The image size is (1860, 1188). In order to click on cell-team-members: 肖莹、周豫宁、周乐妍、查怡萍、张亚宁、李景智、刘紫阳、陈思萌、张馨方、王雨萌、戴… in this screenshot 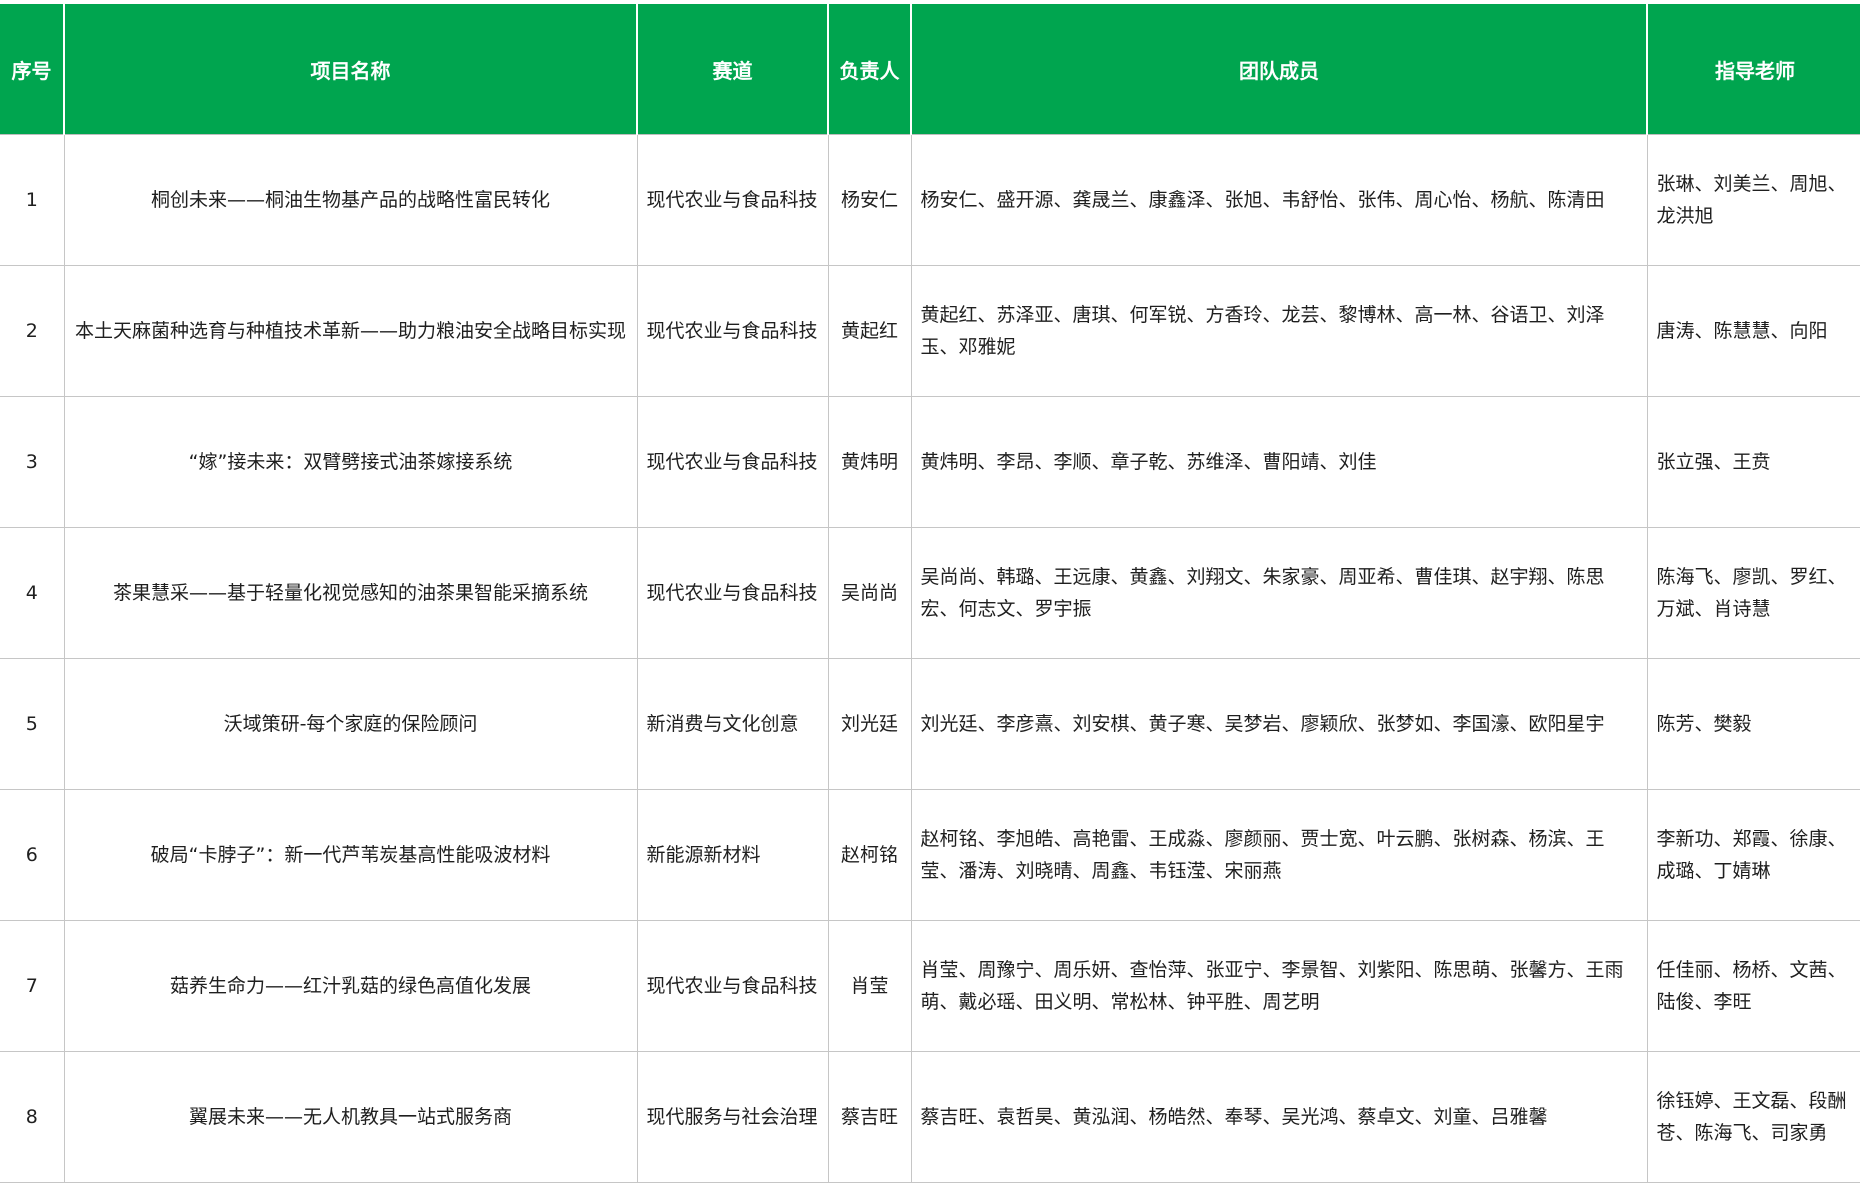, I will do `click(1279, 986)`.